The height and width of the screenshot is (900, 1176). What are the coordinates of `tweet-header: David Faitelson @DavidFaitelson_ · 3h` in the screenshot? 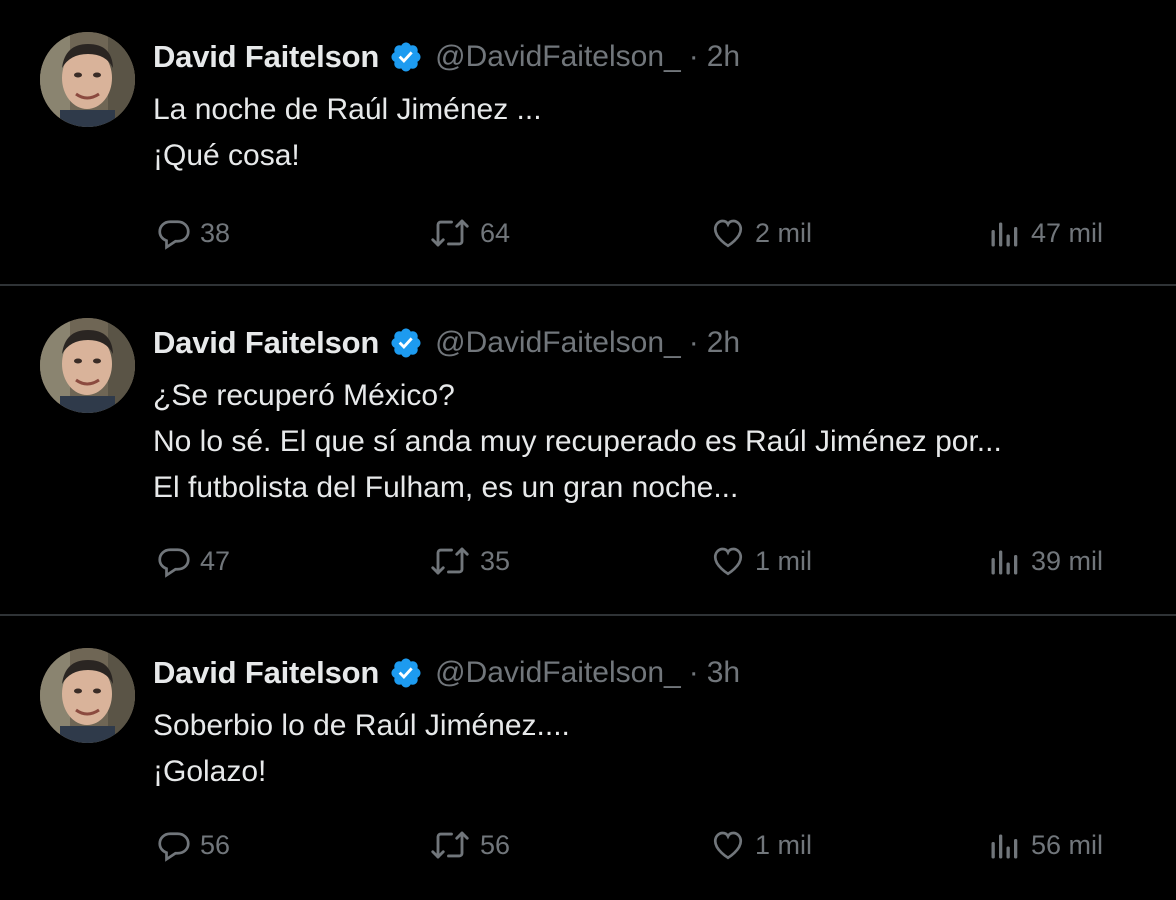 It's located at (446, 673).